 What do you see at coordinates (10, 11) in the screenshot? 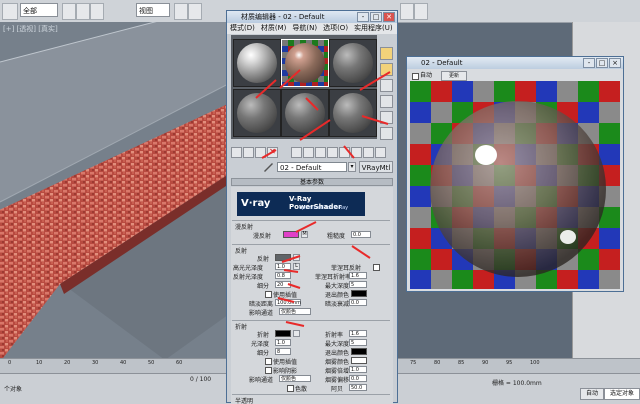
I see `undo-button` at bounding box center [10, 11].